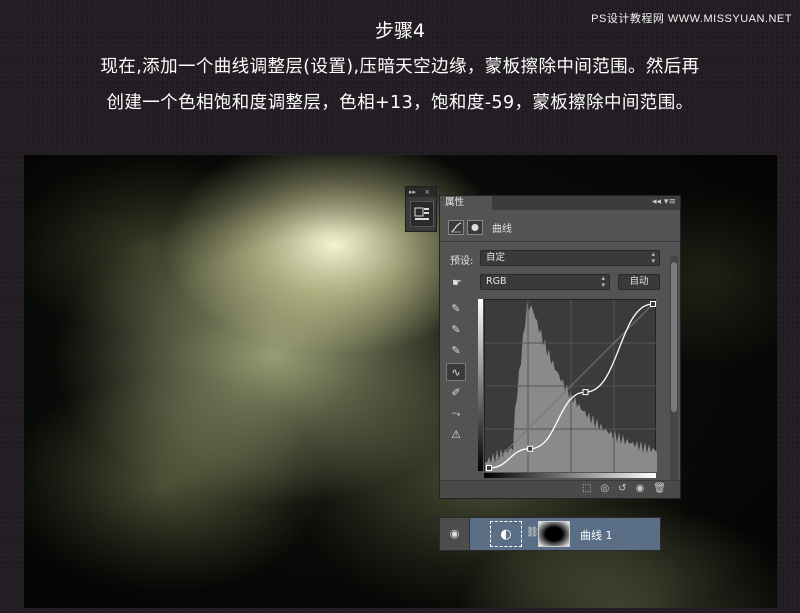 The image size is (800, 613). What do you see at coordinates (560, 489) in the screenshot?
I see `panel-footer: ⬚ ◎ ↺ ◉ 🗑` at bounding box center [560, 489].